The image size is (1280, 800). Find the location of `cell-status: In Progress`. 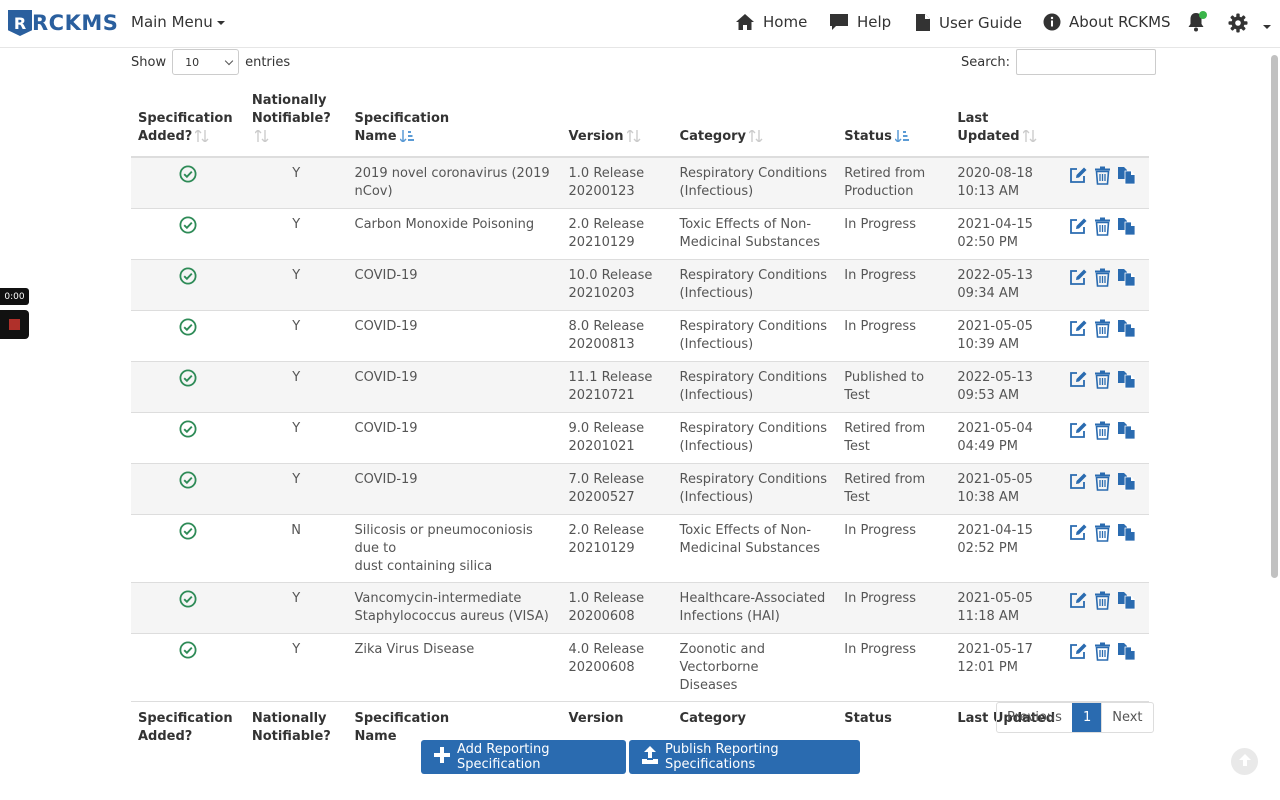

cell-status: In Progress is located at coordinates (894, 547).